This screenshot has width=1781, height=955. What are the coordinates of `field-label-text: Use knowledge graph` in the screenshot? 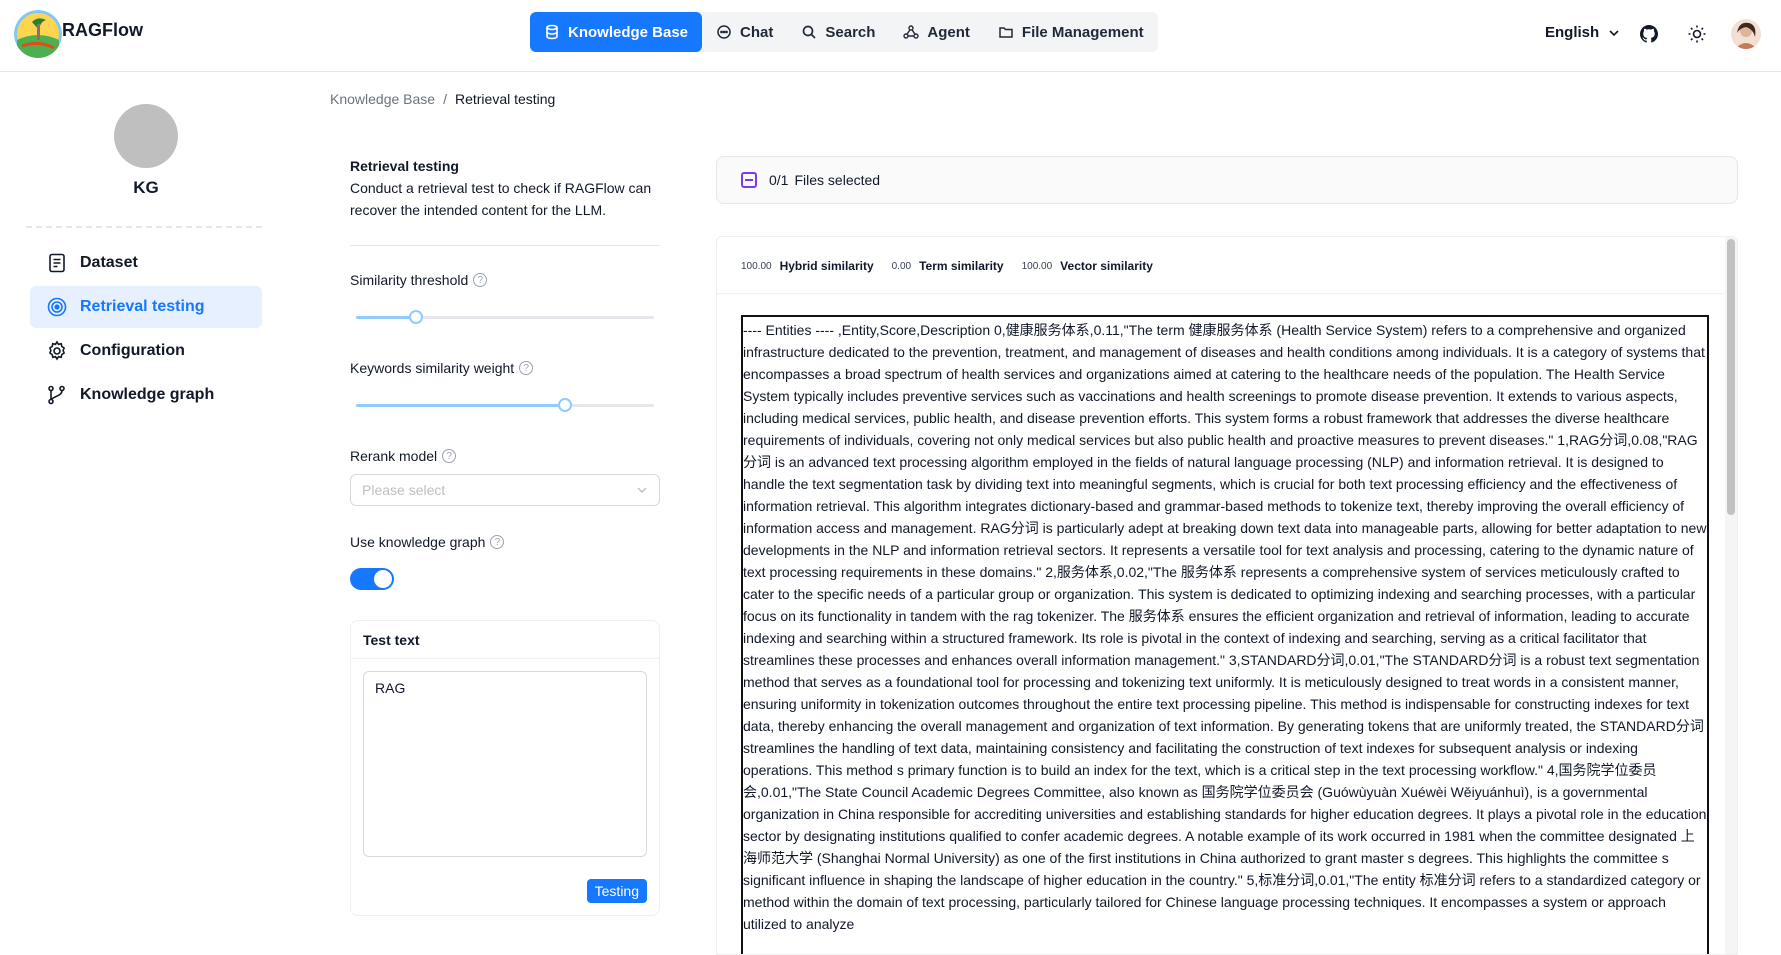 It's located at (418, 542).